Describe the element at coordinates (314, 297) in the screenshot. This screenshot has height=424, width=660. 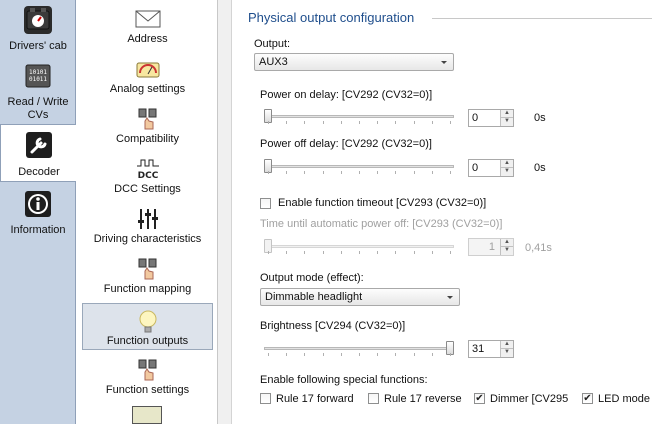
I see `output-mode-value: Dimmable headlight` at that location.